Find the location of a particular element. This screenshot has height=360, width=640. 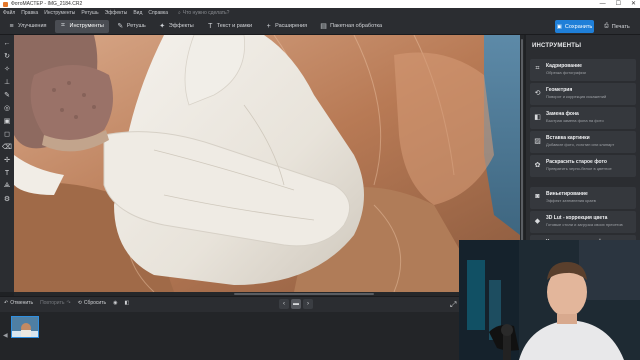

reset-button: ⟲ Сбросить is located at coordinates (92, 303).